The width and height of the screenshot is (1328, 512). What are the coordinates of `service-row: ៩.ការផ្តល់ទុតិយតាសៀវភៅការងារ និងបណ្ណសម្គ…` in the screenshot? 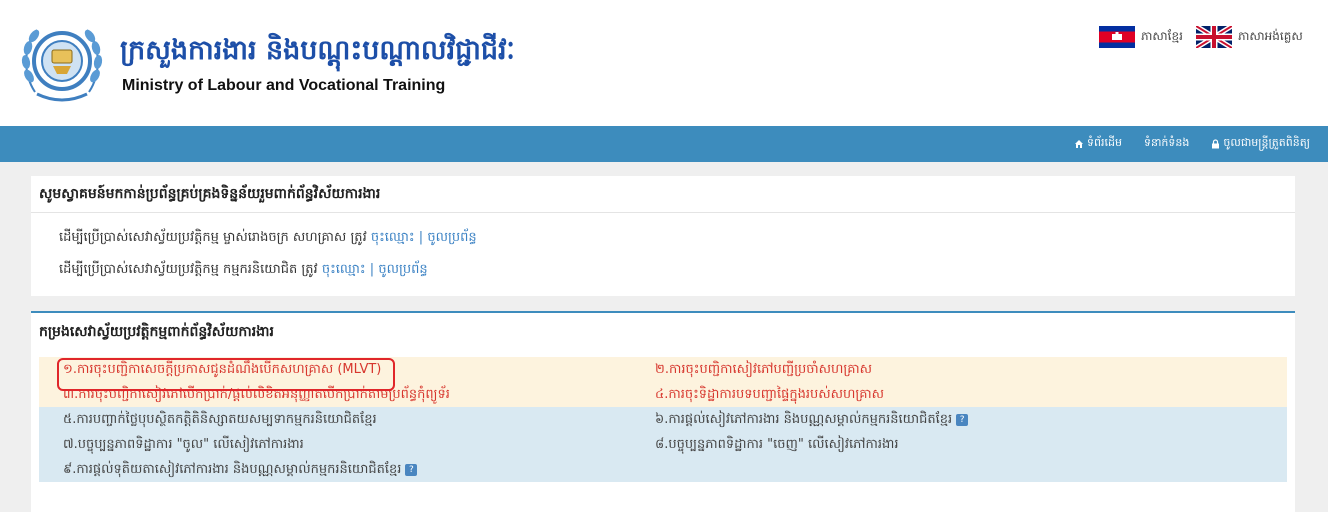 It's located at (663, 469).